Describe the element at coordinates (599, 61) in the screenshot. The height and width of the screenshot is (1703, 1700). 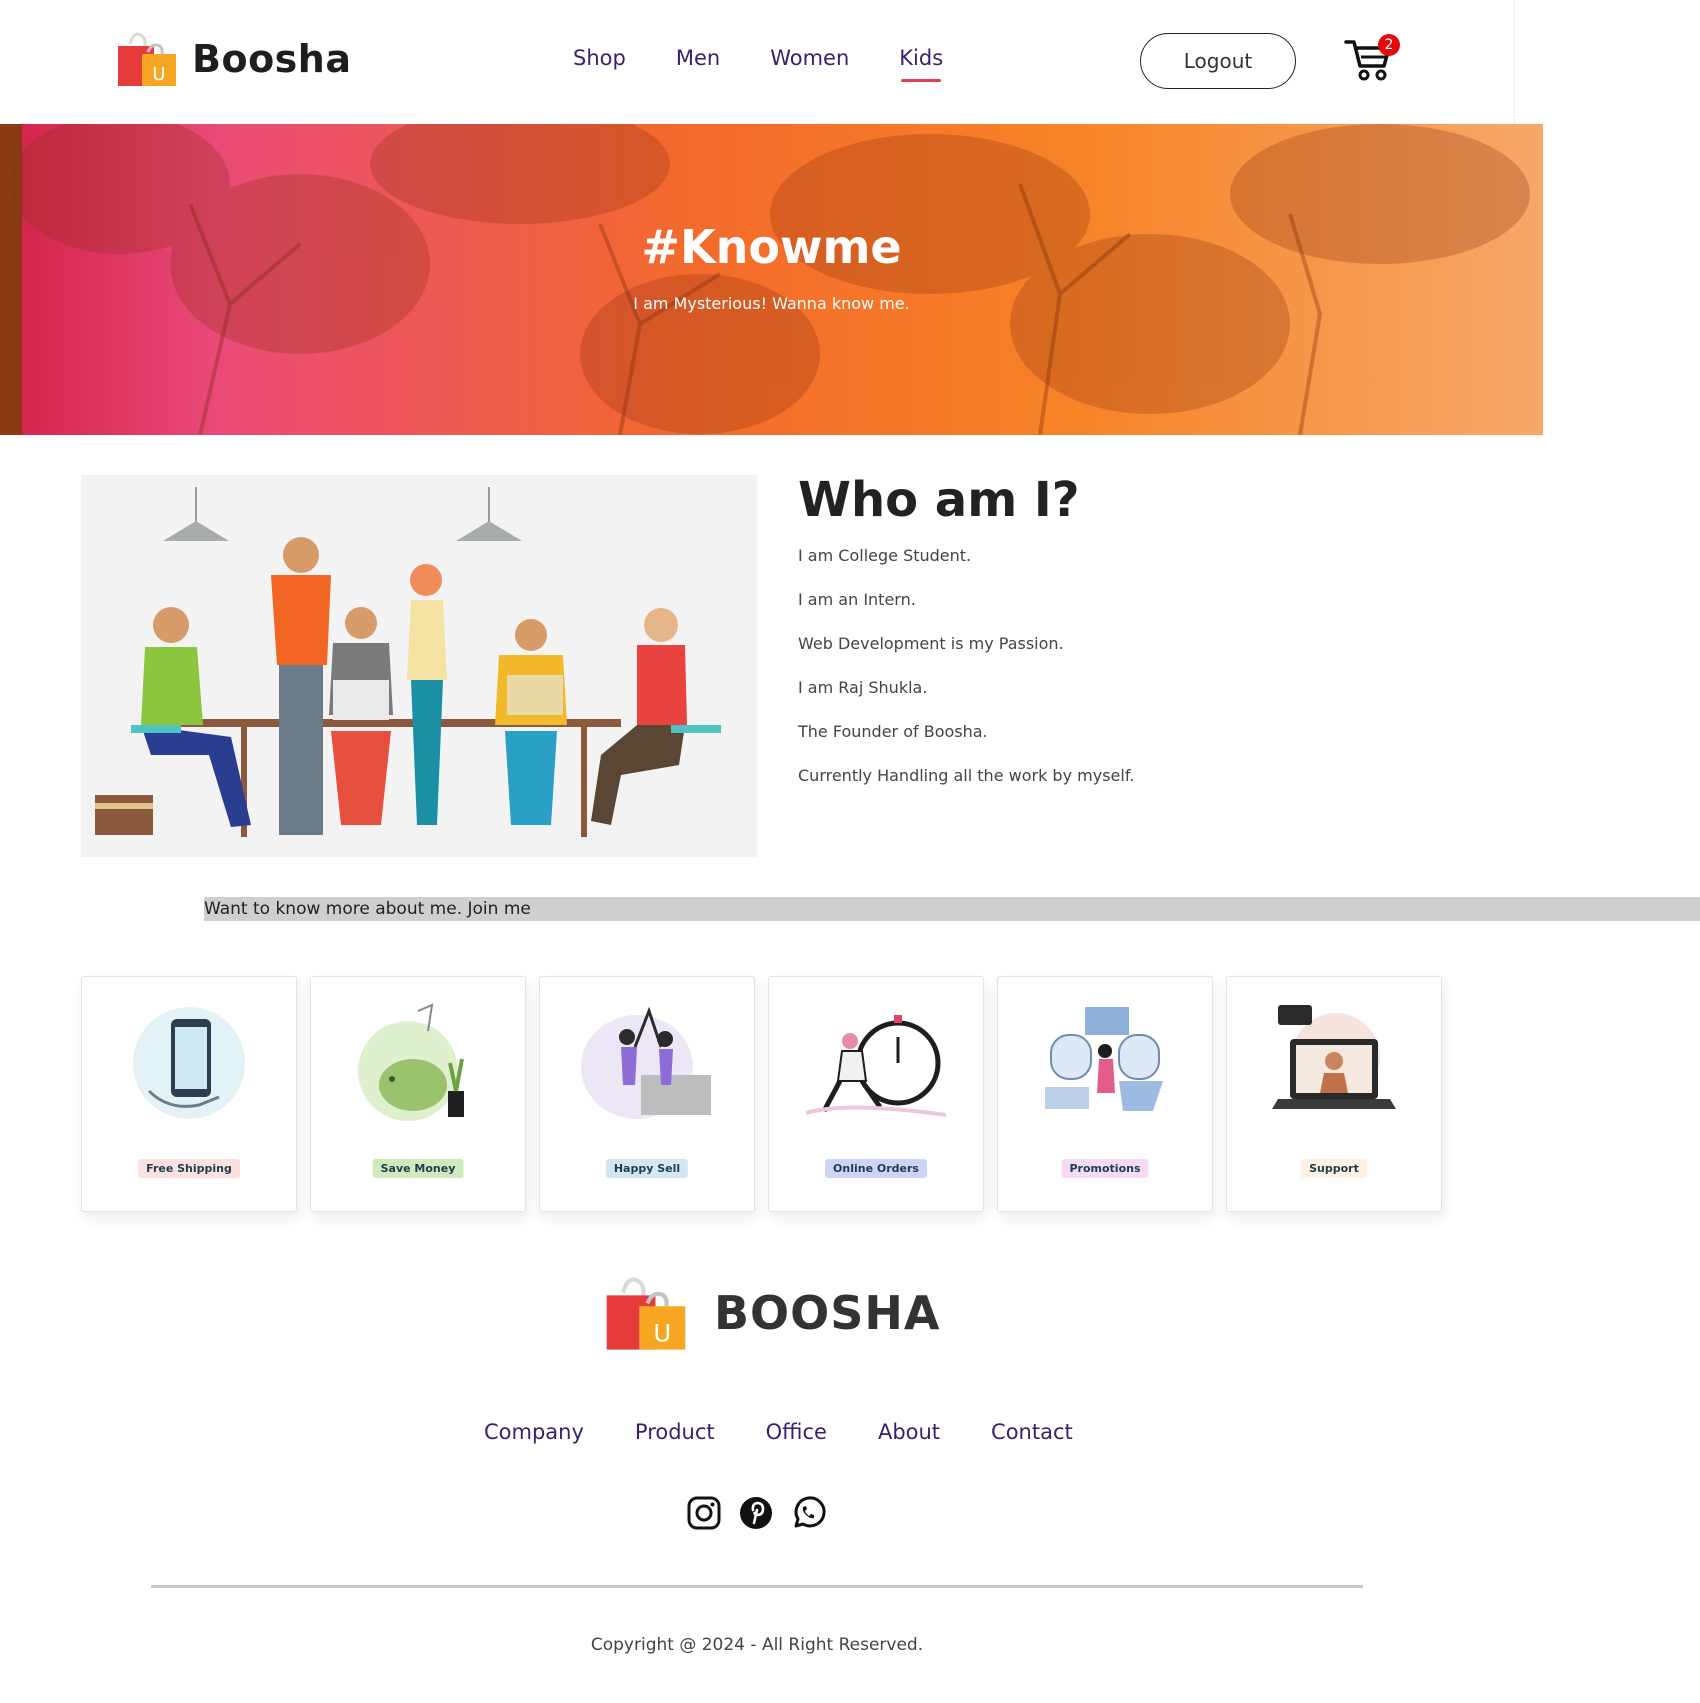
I see `nav-item-shop: Shop` at that location.